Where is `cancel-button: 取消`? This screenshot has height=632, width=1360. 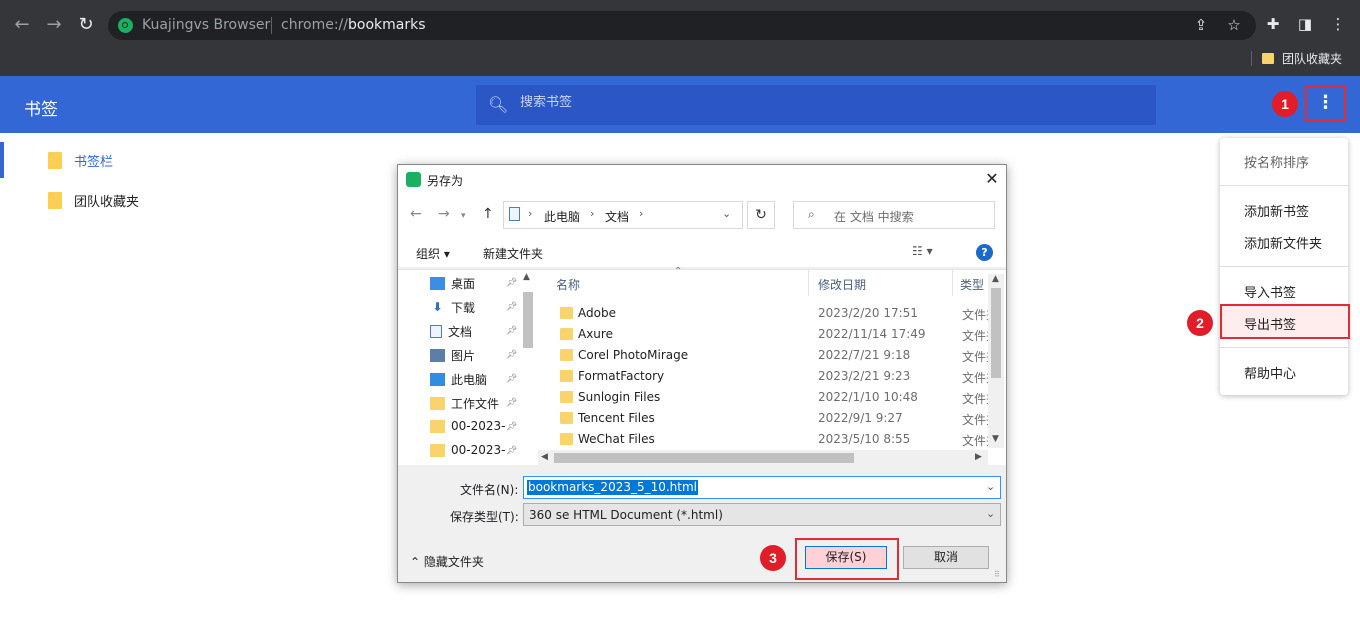 cancel-button: 取消 is located at coordinates (946, 557).